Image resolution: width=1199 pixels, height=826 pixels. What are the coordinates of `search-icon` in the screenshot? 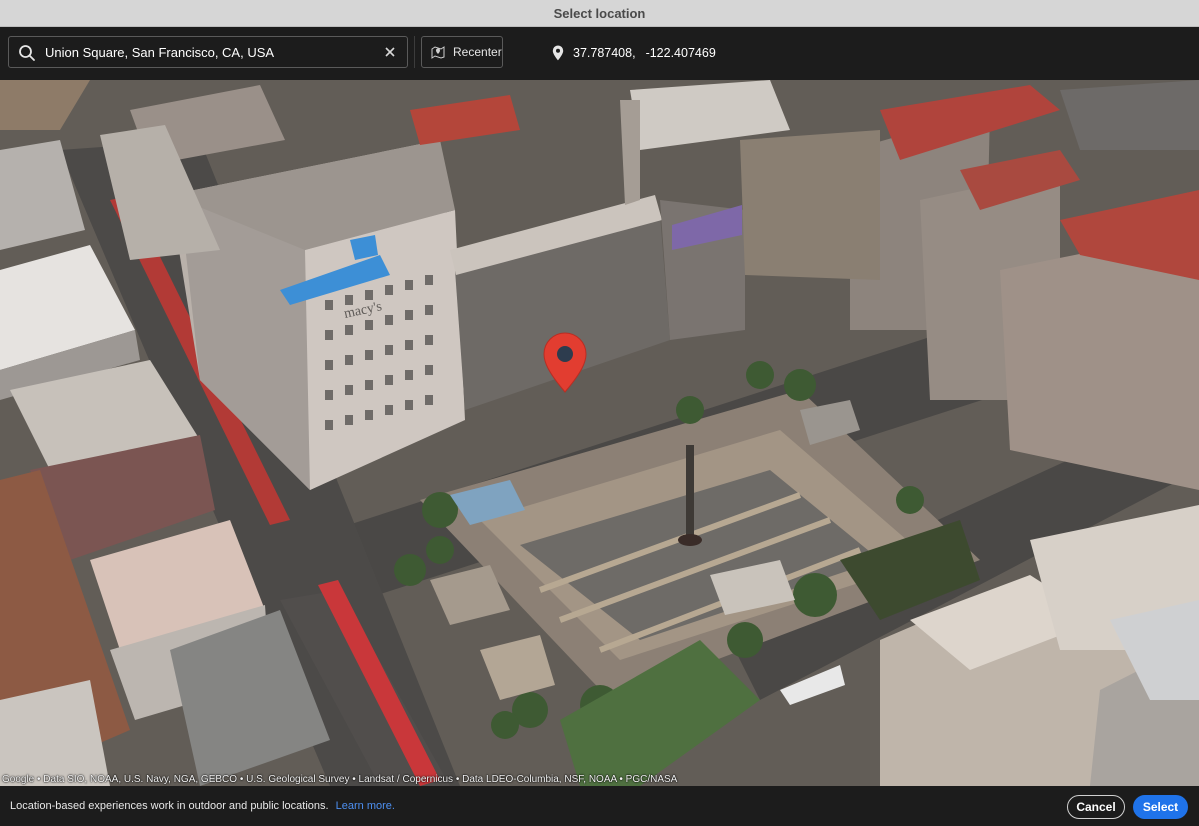 It's located at (27, 53).